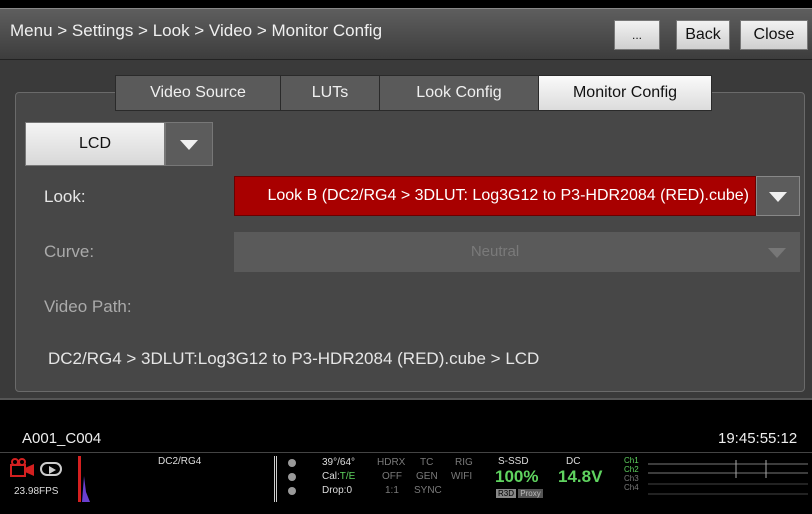 The image size is (812, 514). What do you see at coordinates (459, 93) in the screenshot?
I see `tab-look-config: Look Config` at bounding box center [459, 93].